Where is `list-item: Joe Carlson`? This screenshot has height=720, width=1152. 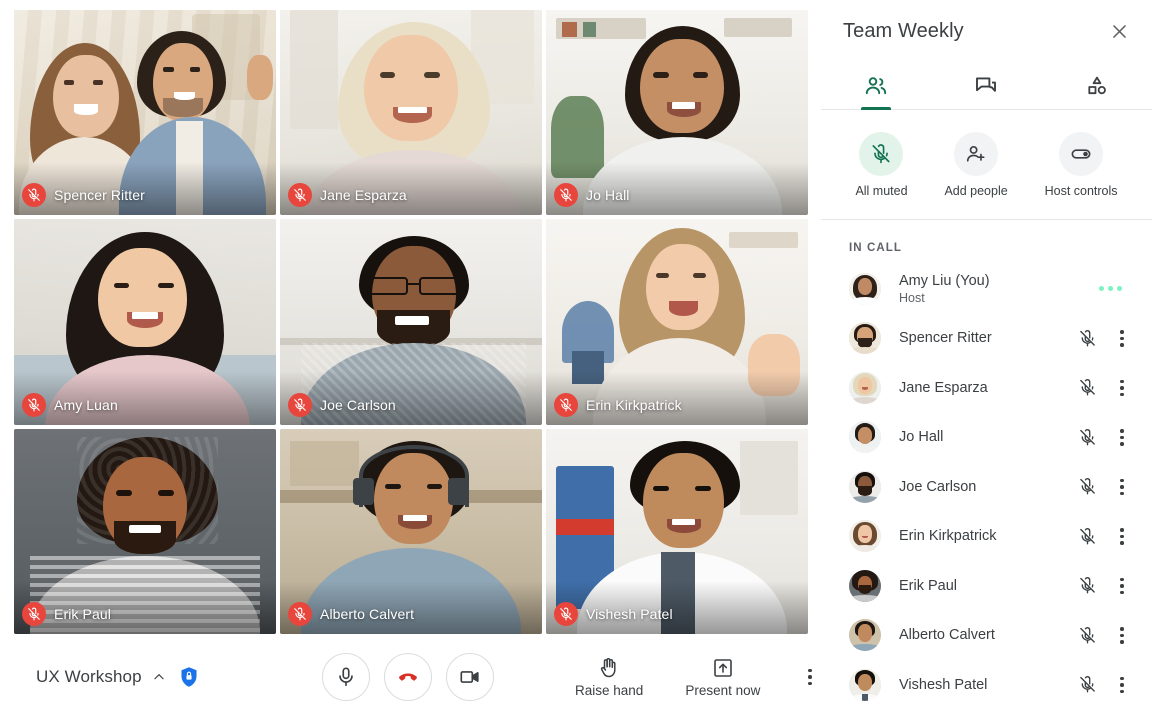
list-item: Joe Carlson is located at coordinates (986, 487).